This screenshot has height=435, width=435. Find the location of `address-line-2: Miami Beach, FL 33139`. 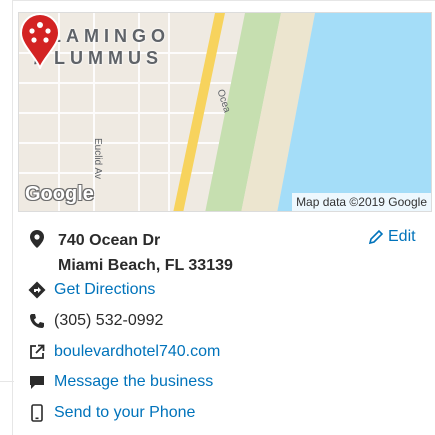

address-line-2: Miami Beach, FL 33139 is located at coordinates (145, 265).